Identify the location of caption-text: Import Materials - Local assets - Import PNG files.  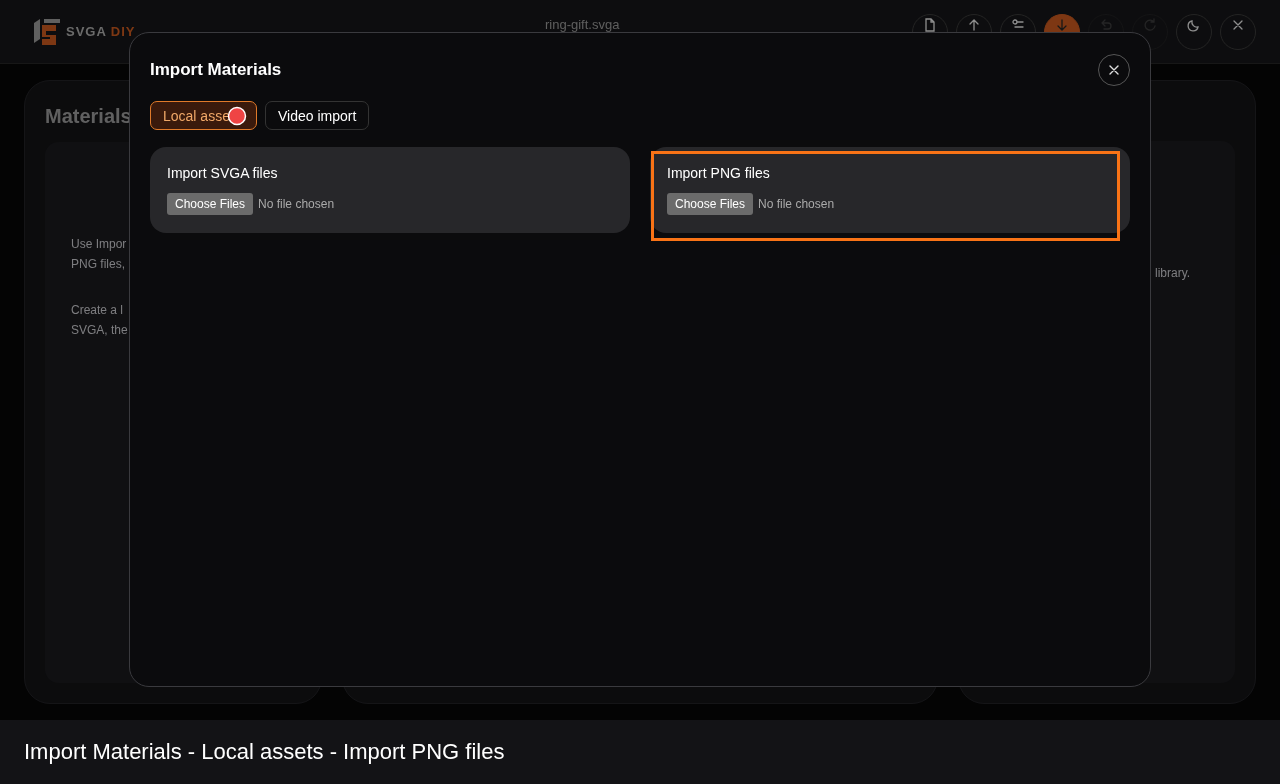
(264, 752).